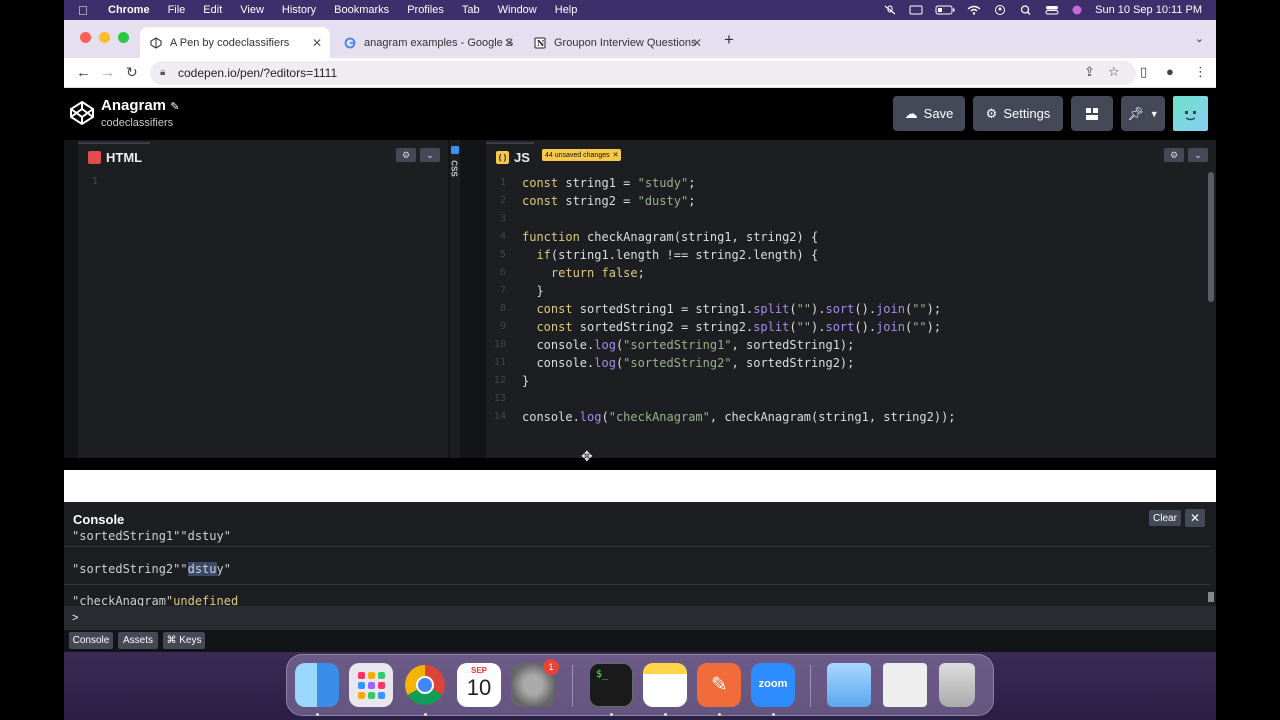 The width and height of the screenshot is (1280, 720). What do you see at coordinates (114, 156) in the screenshot?
I see `html-editor-tab: HTML` at bounding box center [114, 156].